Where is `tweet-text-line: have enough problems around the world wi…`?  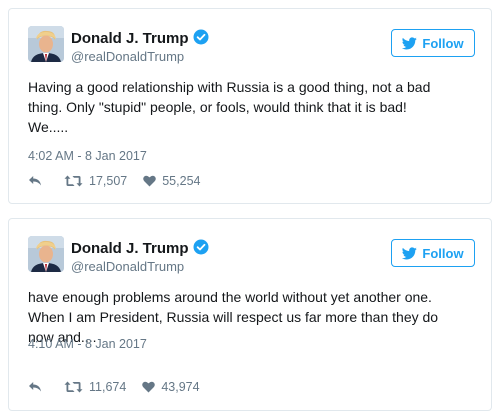
tweet-text-line: have enough problems around the world wi… is located at coordinates (230, 297).